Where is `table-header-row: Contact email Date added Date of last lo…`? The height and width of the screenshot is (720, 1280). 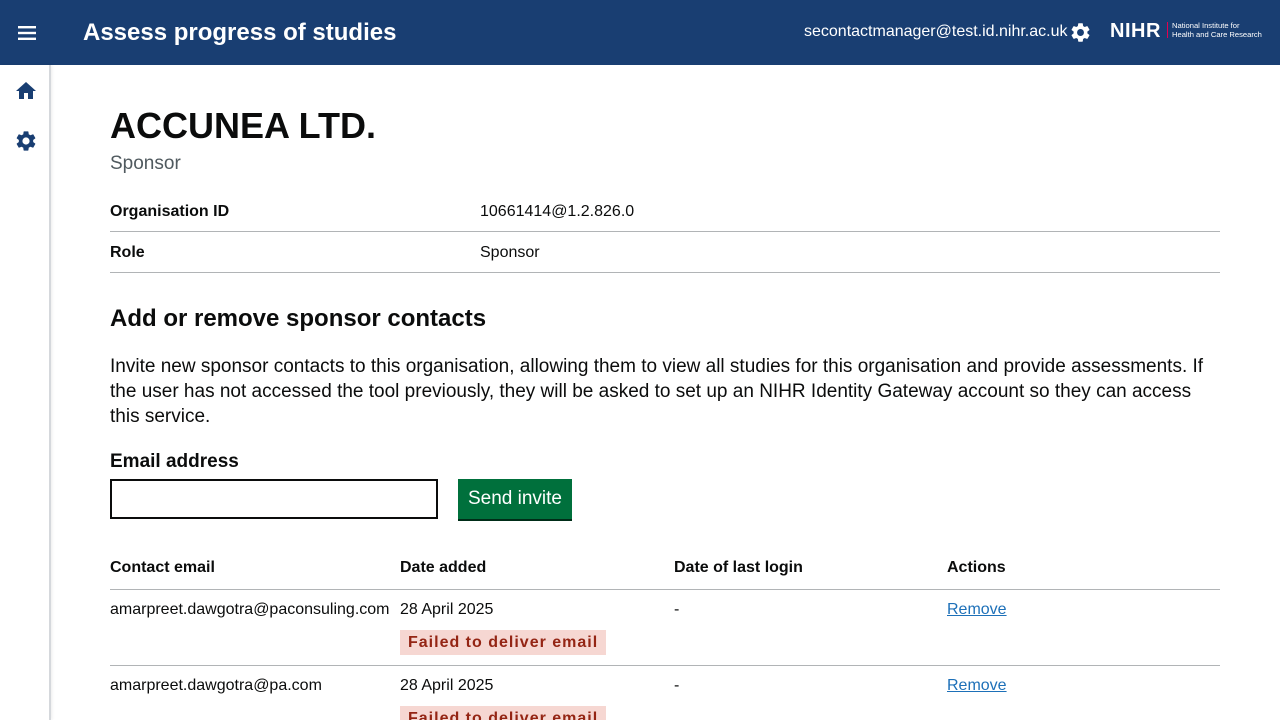
table-header-row: Contact email Date added Date of last lo… is located at coordinates (665, 573).